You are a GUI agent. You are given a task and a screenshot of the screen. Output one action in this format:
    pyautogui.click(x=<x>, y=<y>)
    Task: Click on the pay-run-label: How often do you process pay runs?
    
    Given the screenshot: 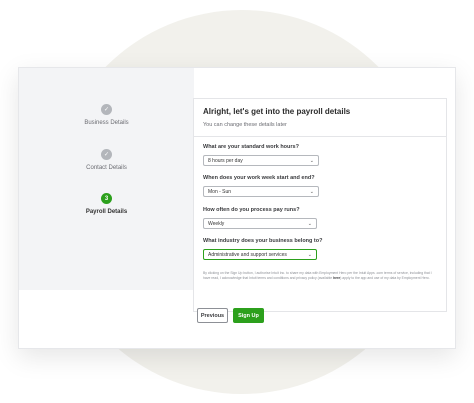 What is the action you would take?
    pyautogui.click(x=251, y=210)
    